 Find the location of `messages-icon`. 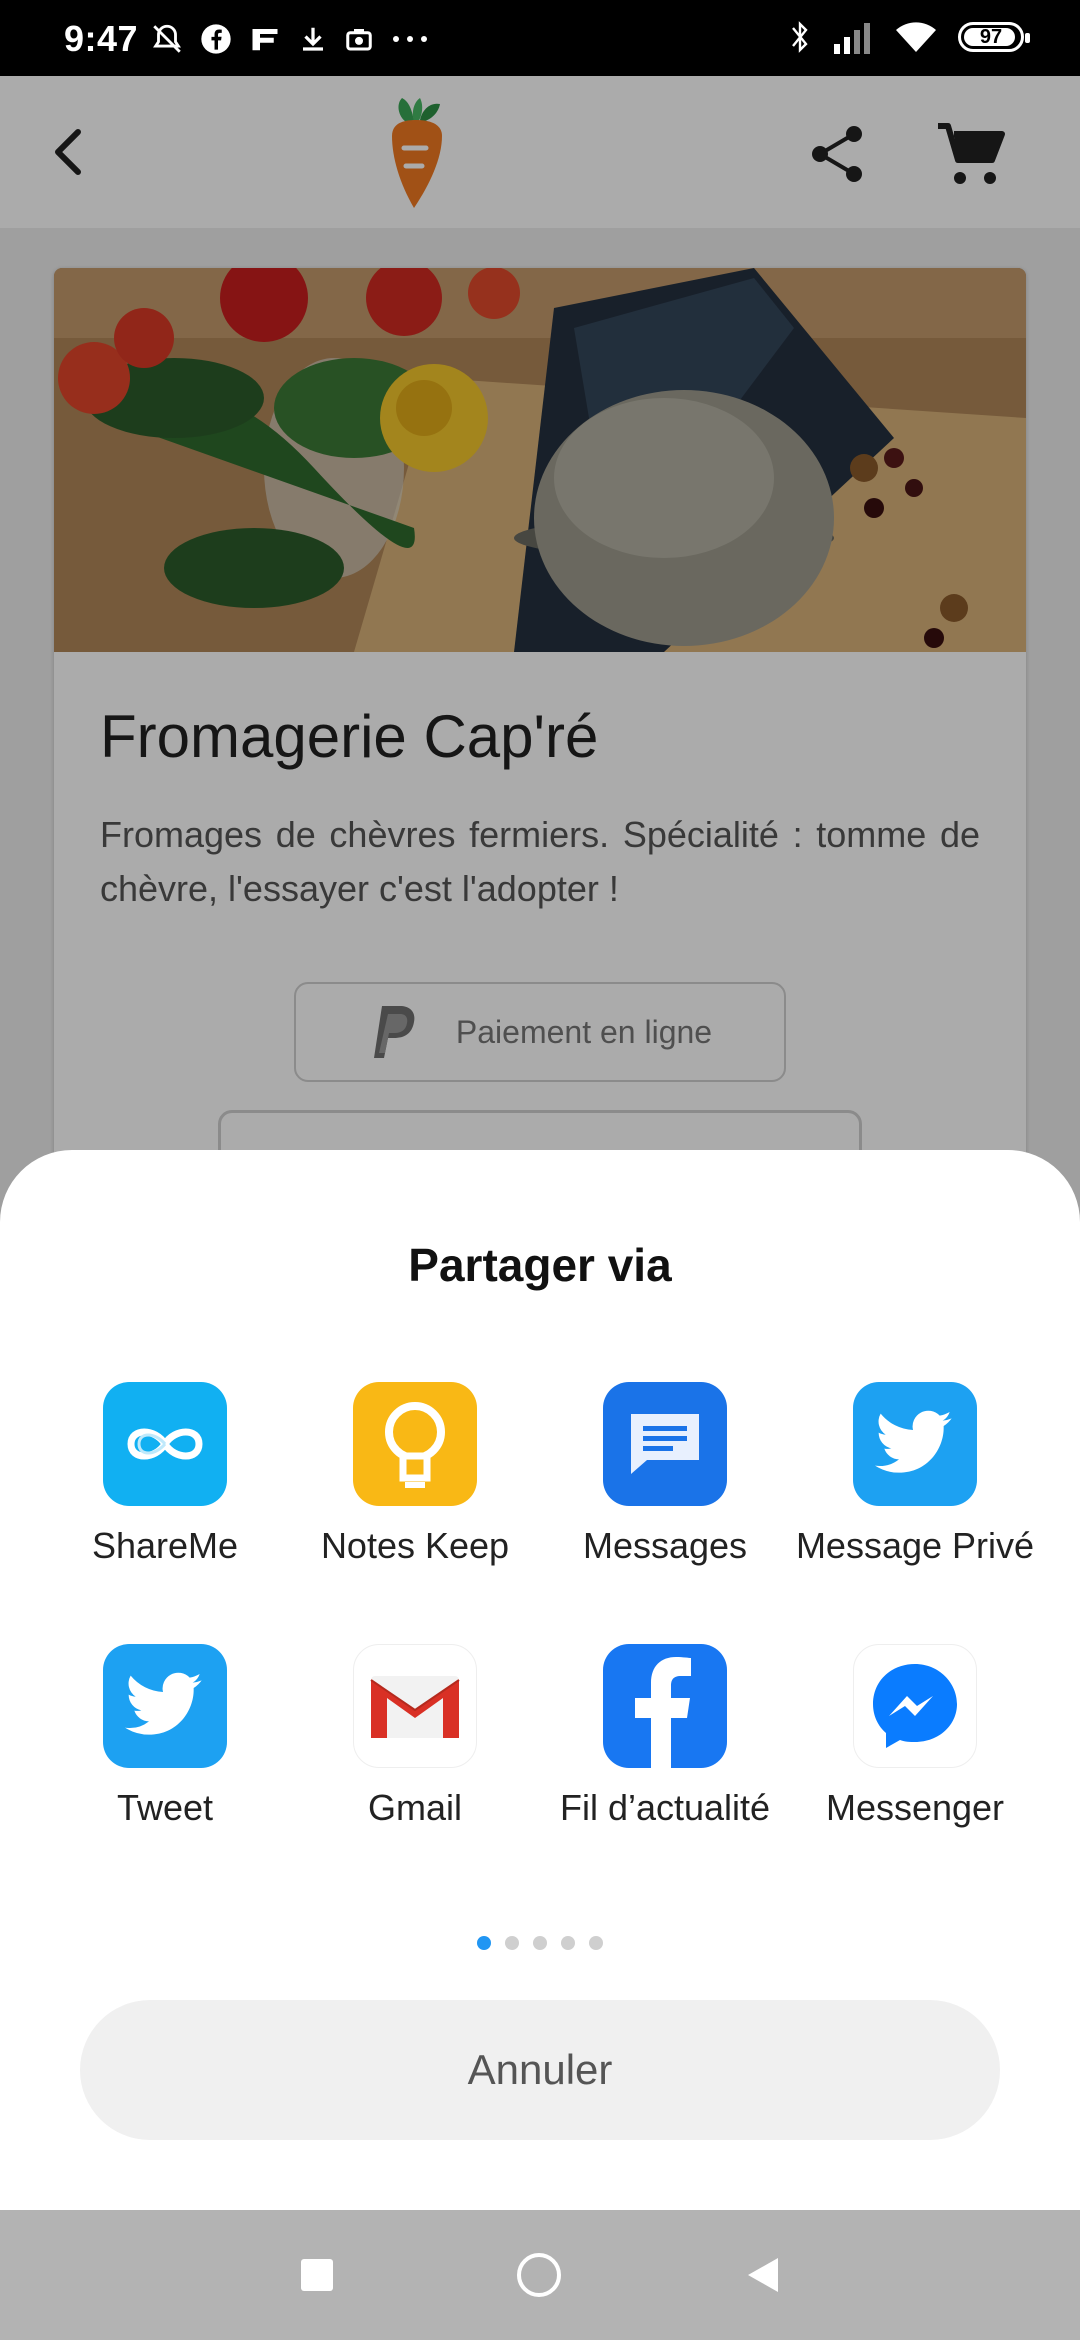

messages-icon is located at coordinates (665, 1444).